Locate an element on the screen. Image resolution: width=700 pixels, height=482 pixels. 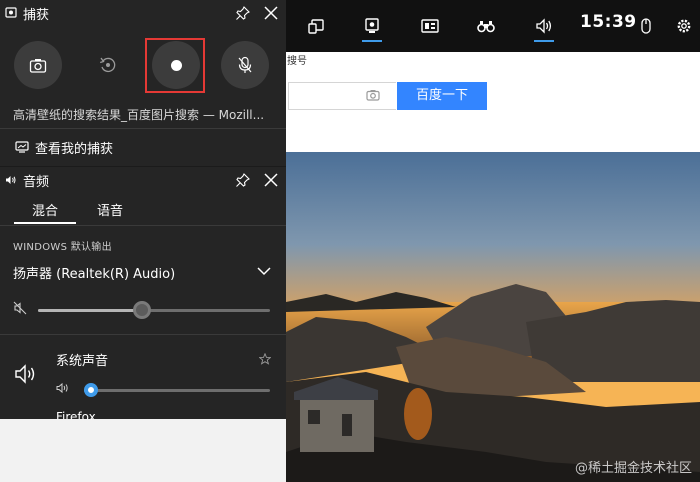
game-bar: 15:39 is located at coordinates (493, 26).